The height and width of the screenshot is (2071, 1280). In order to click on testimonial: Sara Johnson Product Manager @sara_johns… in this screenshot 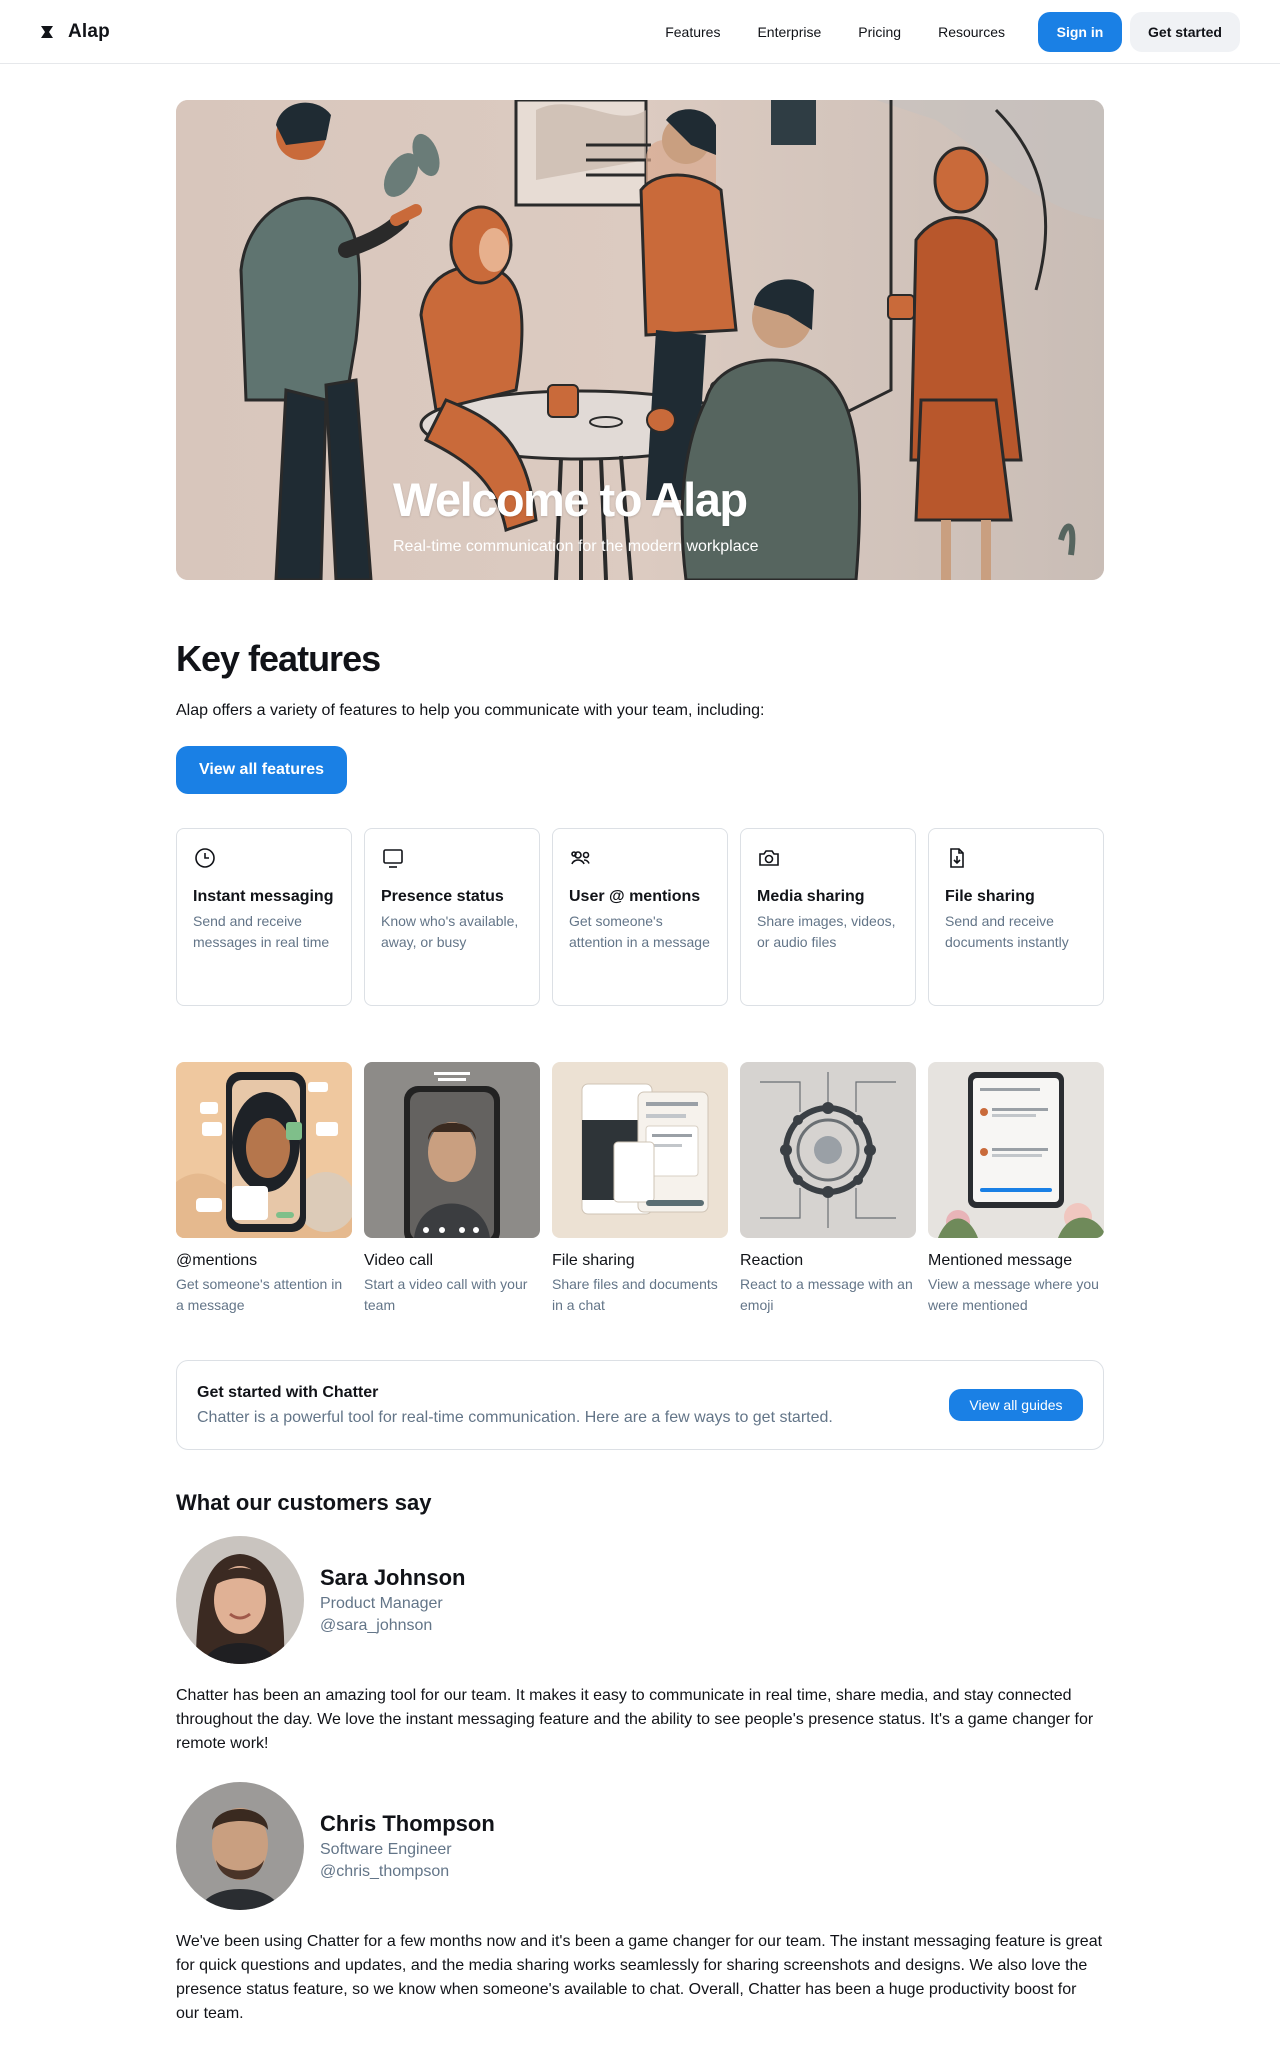, I will do `click(640, 1646)`.